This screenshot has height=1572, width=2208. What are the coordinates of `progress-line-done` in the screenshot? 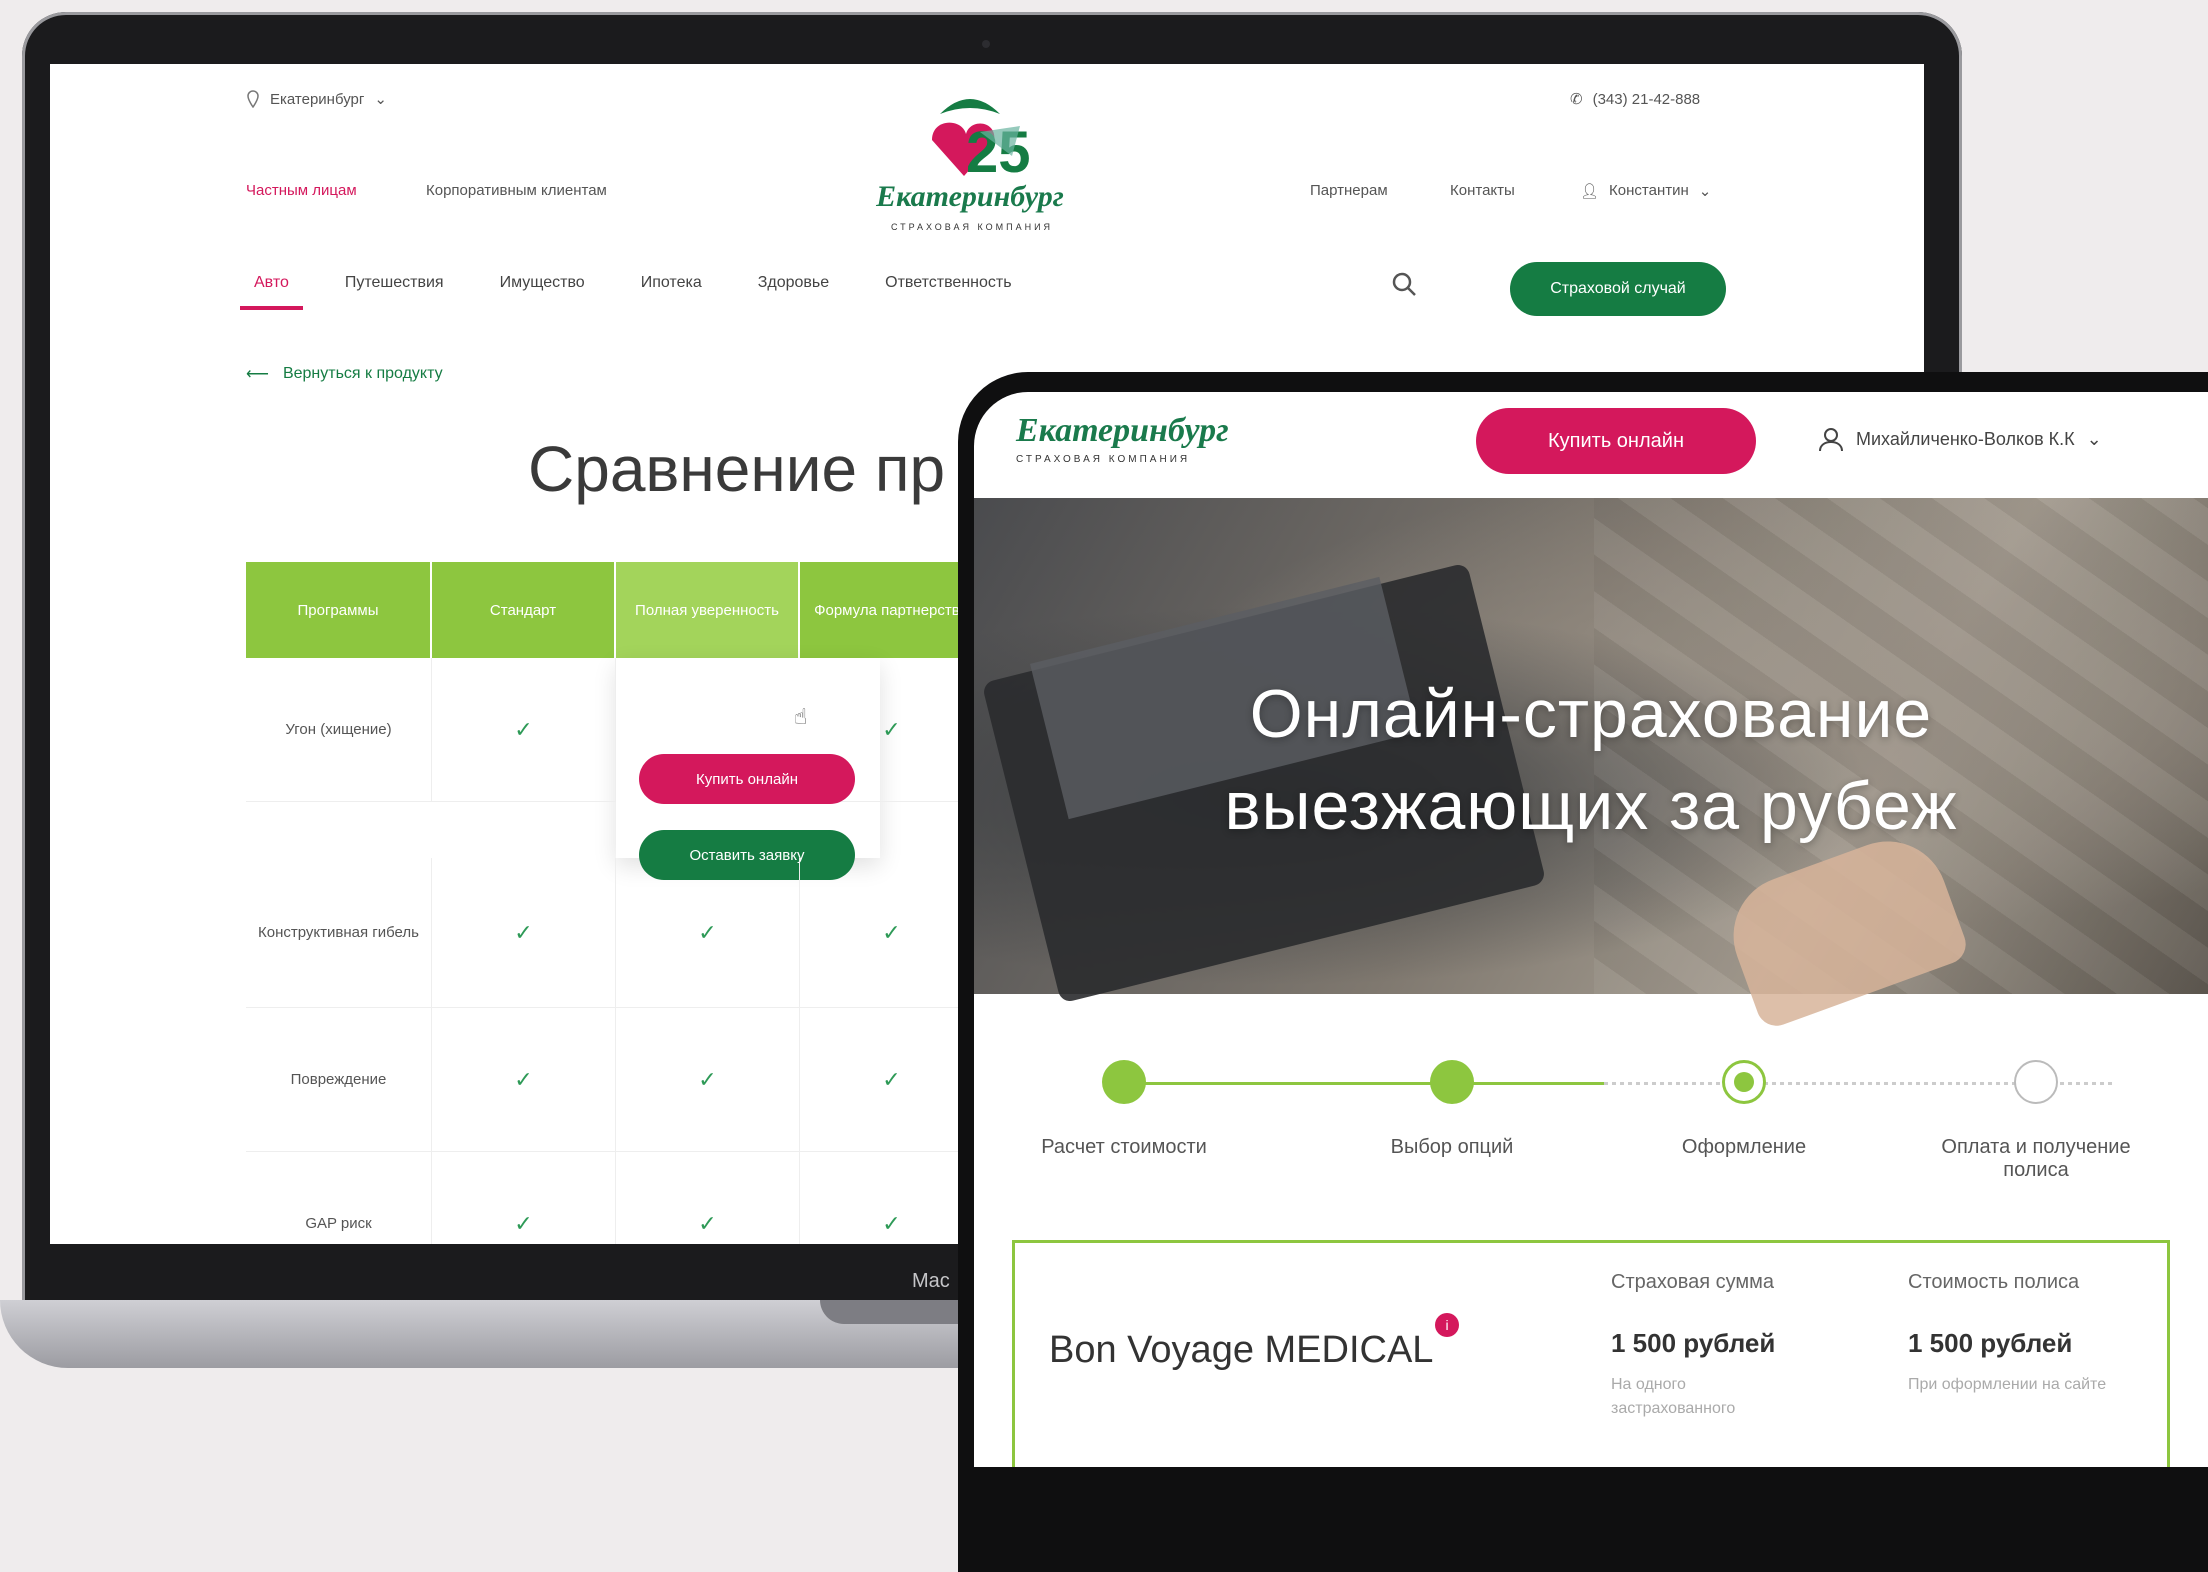 It's located at (1364, 1083).